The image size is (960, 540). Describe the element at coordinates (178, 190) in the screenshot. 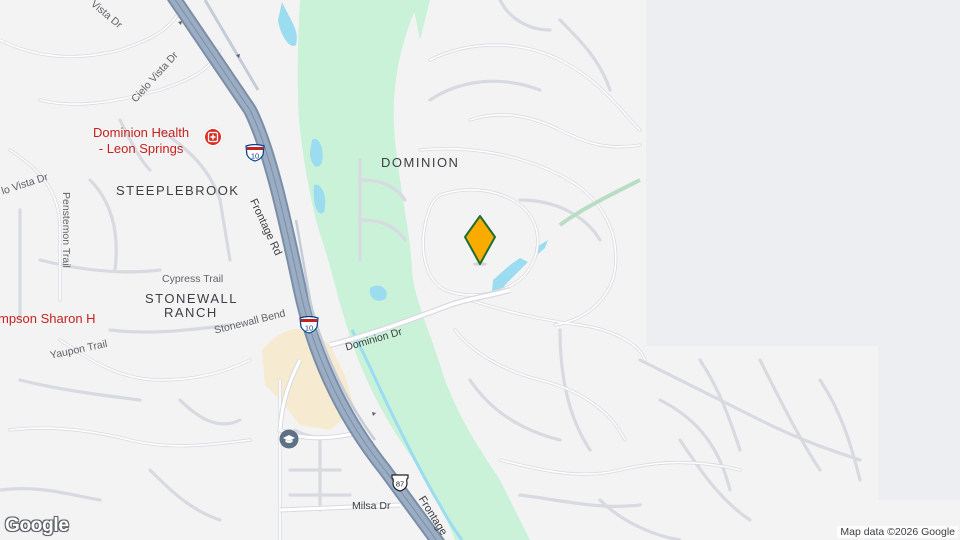

I see `area-label-steeplebrook: STEEPLEBROOK` at that location.